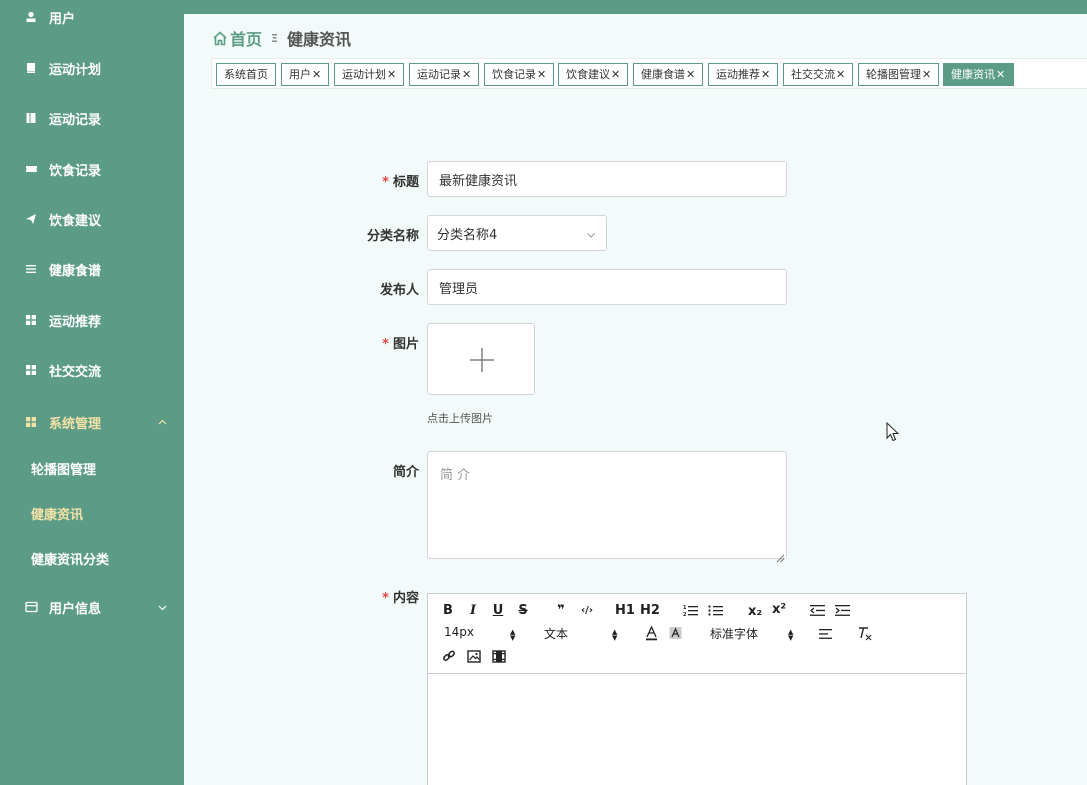 The height and width of the screenshot is (785, 1087). I want to click on bullet-list-icon, so click(715, 610).